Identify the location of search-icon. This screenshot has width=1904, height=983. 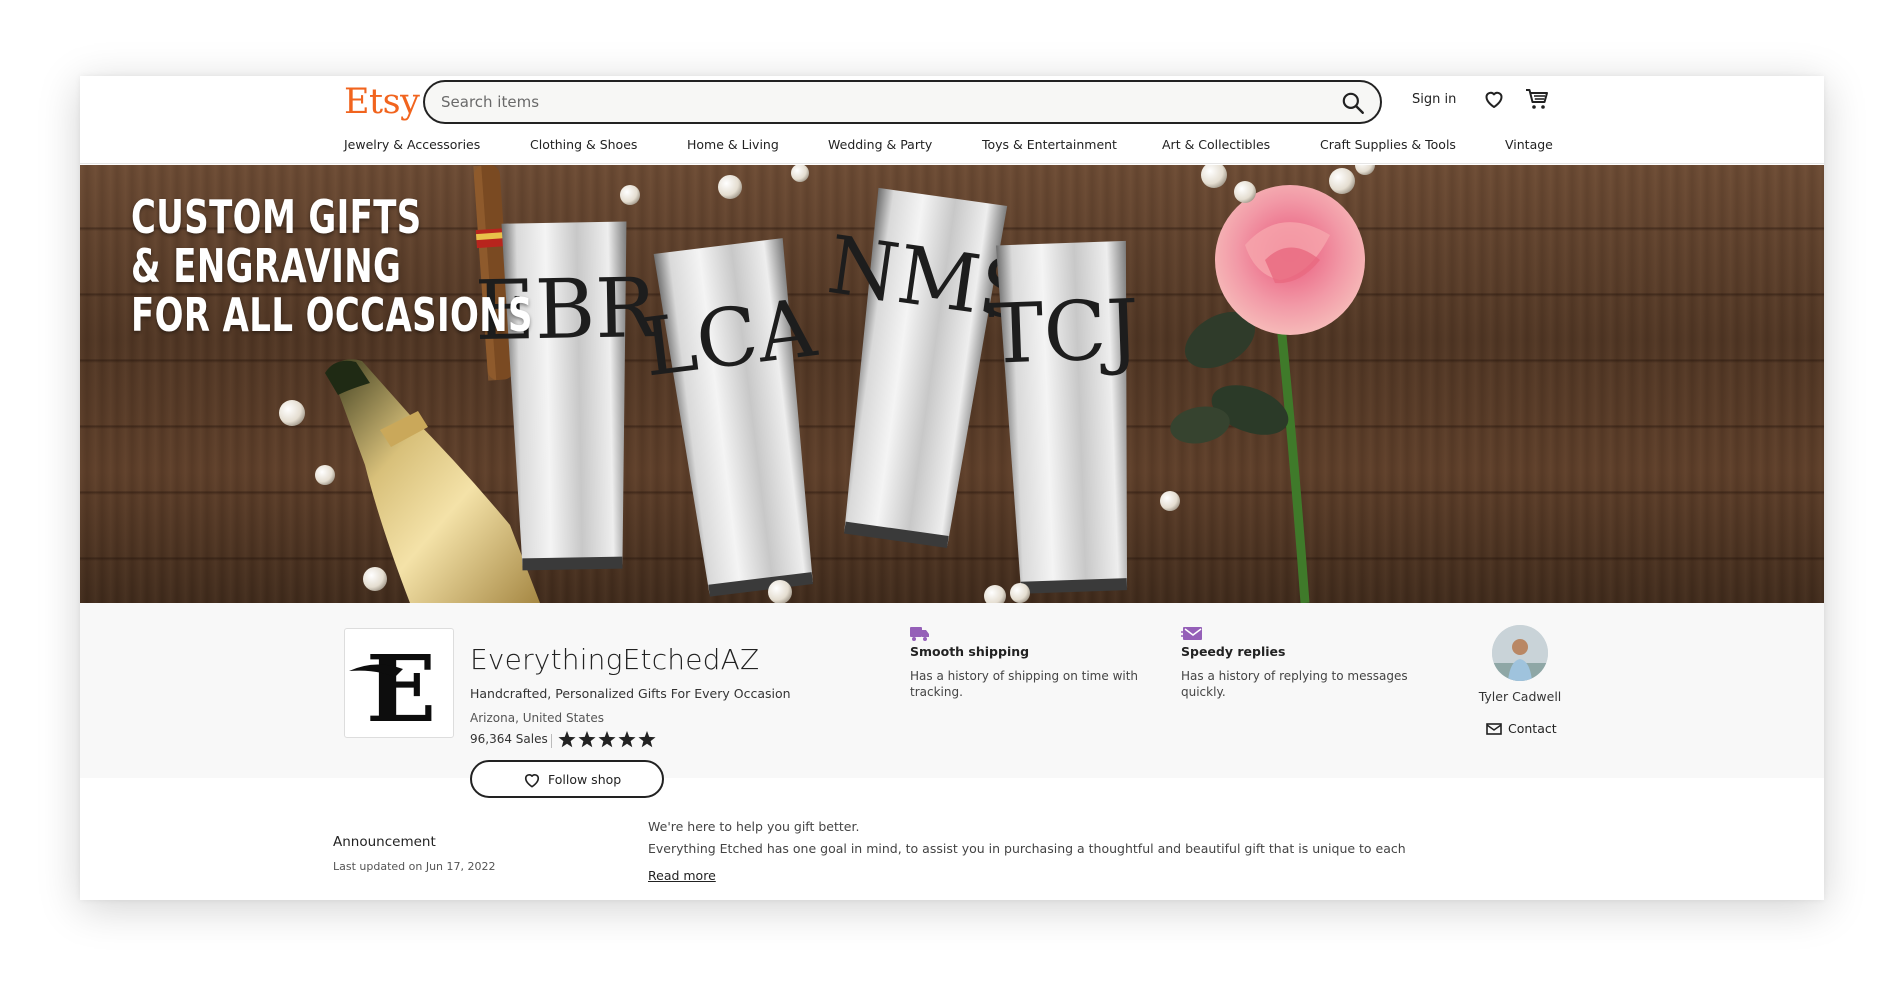
(1353, 103).